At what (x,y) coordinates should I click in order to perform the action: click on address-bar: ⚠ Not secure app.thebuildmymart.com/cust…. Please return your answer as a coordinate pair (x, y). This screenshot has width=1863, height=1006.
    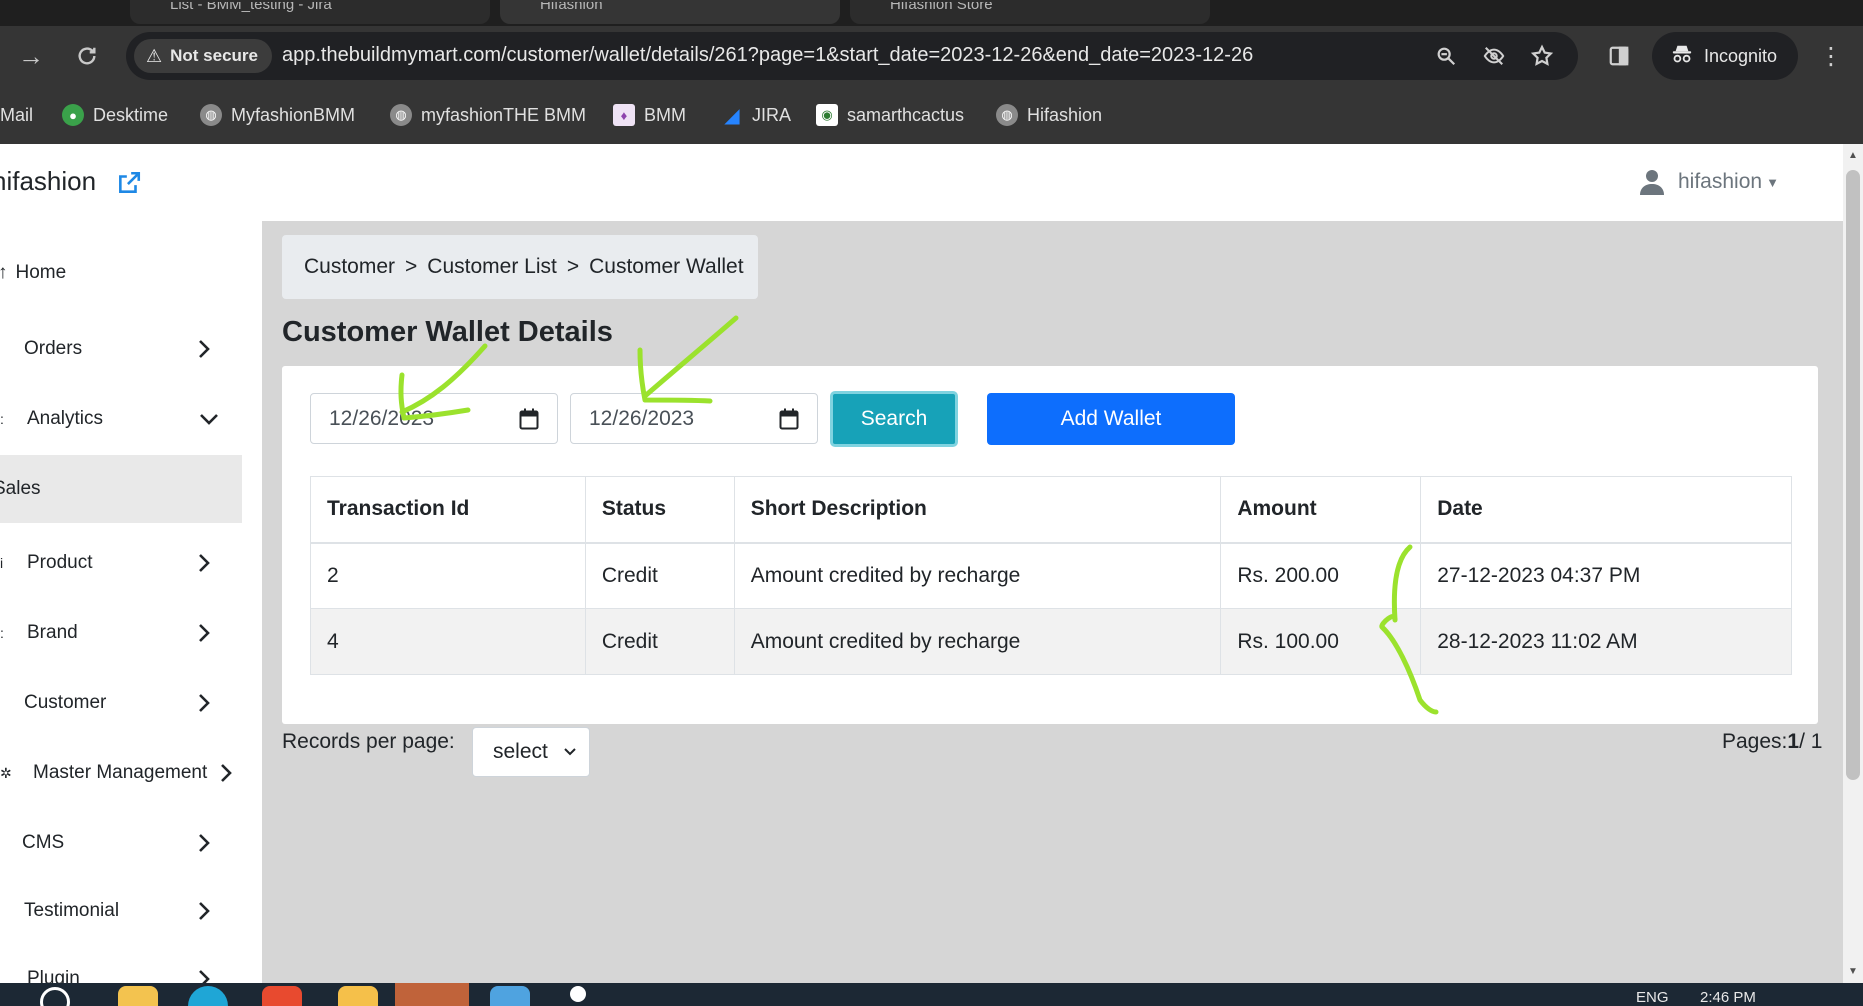
    Looking at the image, I should click on (852, 56).